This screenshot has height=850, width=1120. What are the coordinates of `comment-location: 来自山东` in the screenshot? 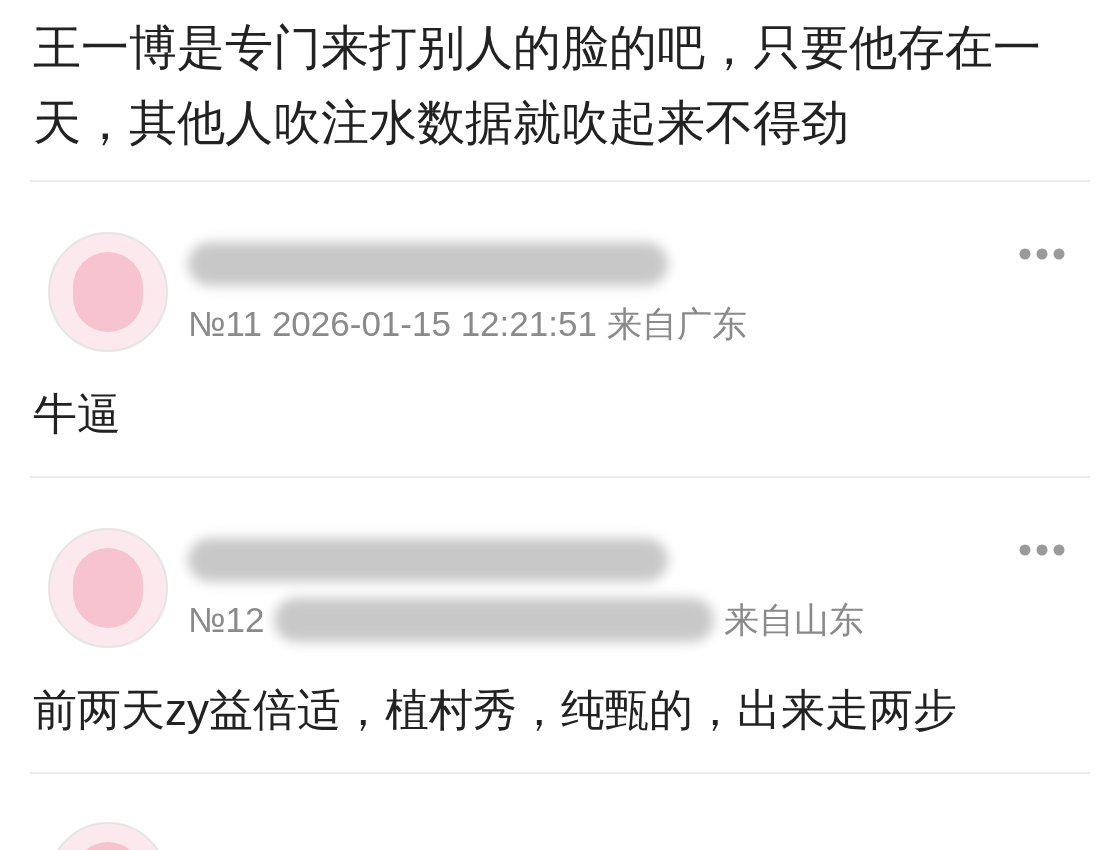 It's located at (794, 620).